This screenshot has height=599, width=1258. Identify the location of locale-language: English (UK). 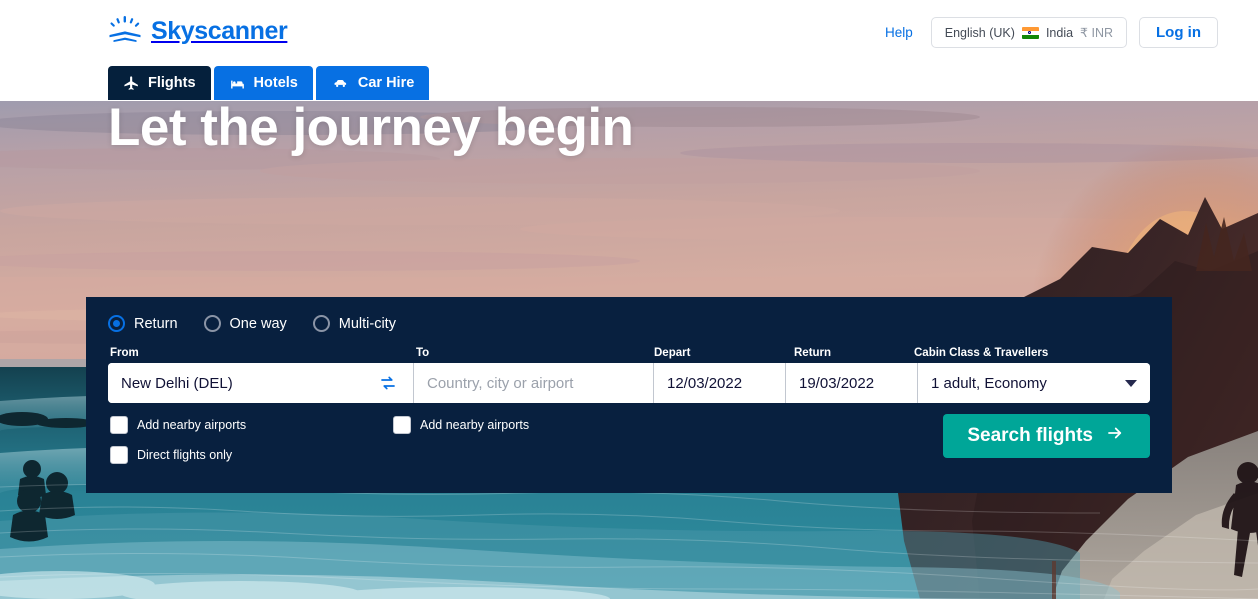
(979, 32).